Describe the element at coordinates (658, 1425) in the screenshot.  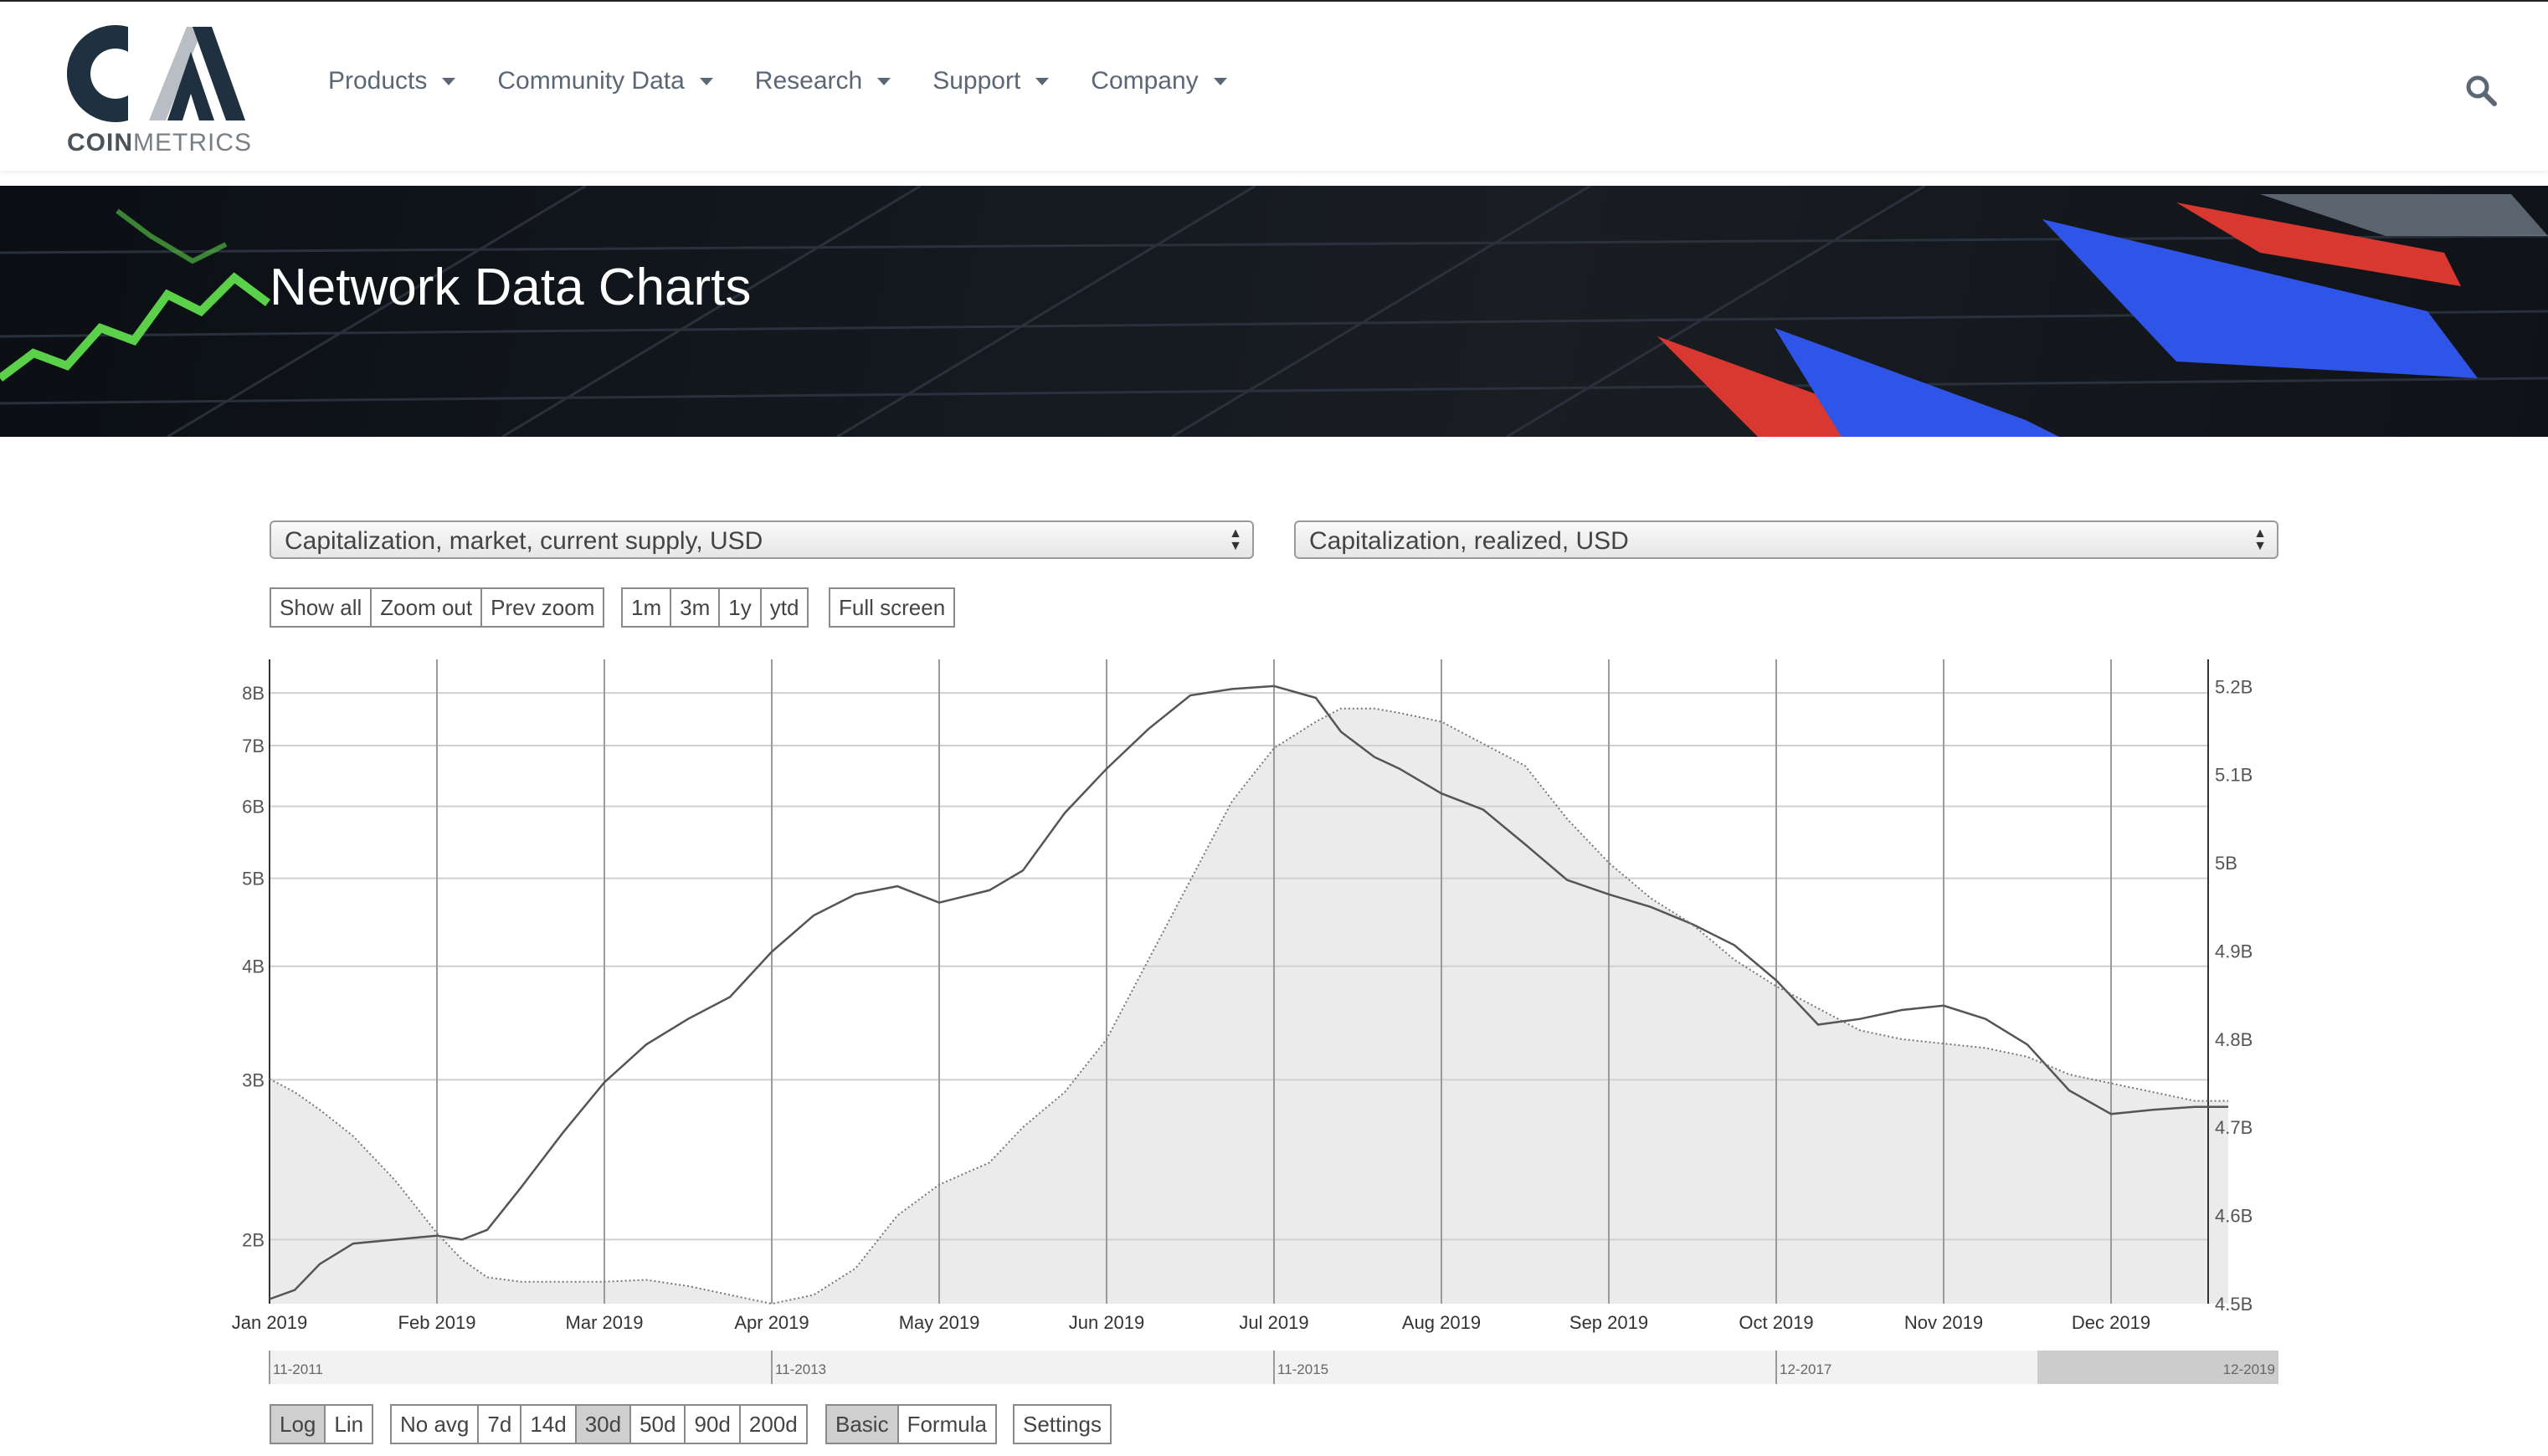
I see `avg-50d-button: 50d` at that location.